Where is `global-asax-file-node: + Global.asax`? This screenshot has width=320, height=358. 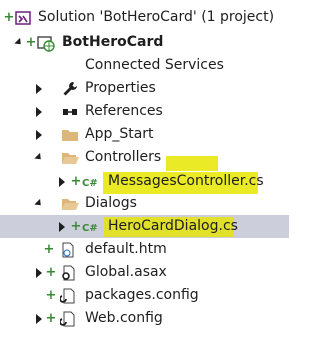 global-asax-file-node: + Global.asax is located at coordinates (144, 272).